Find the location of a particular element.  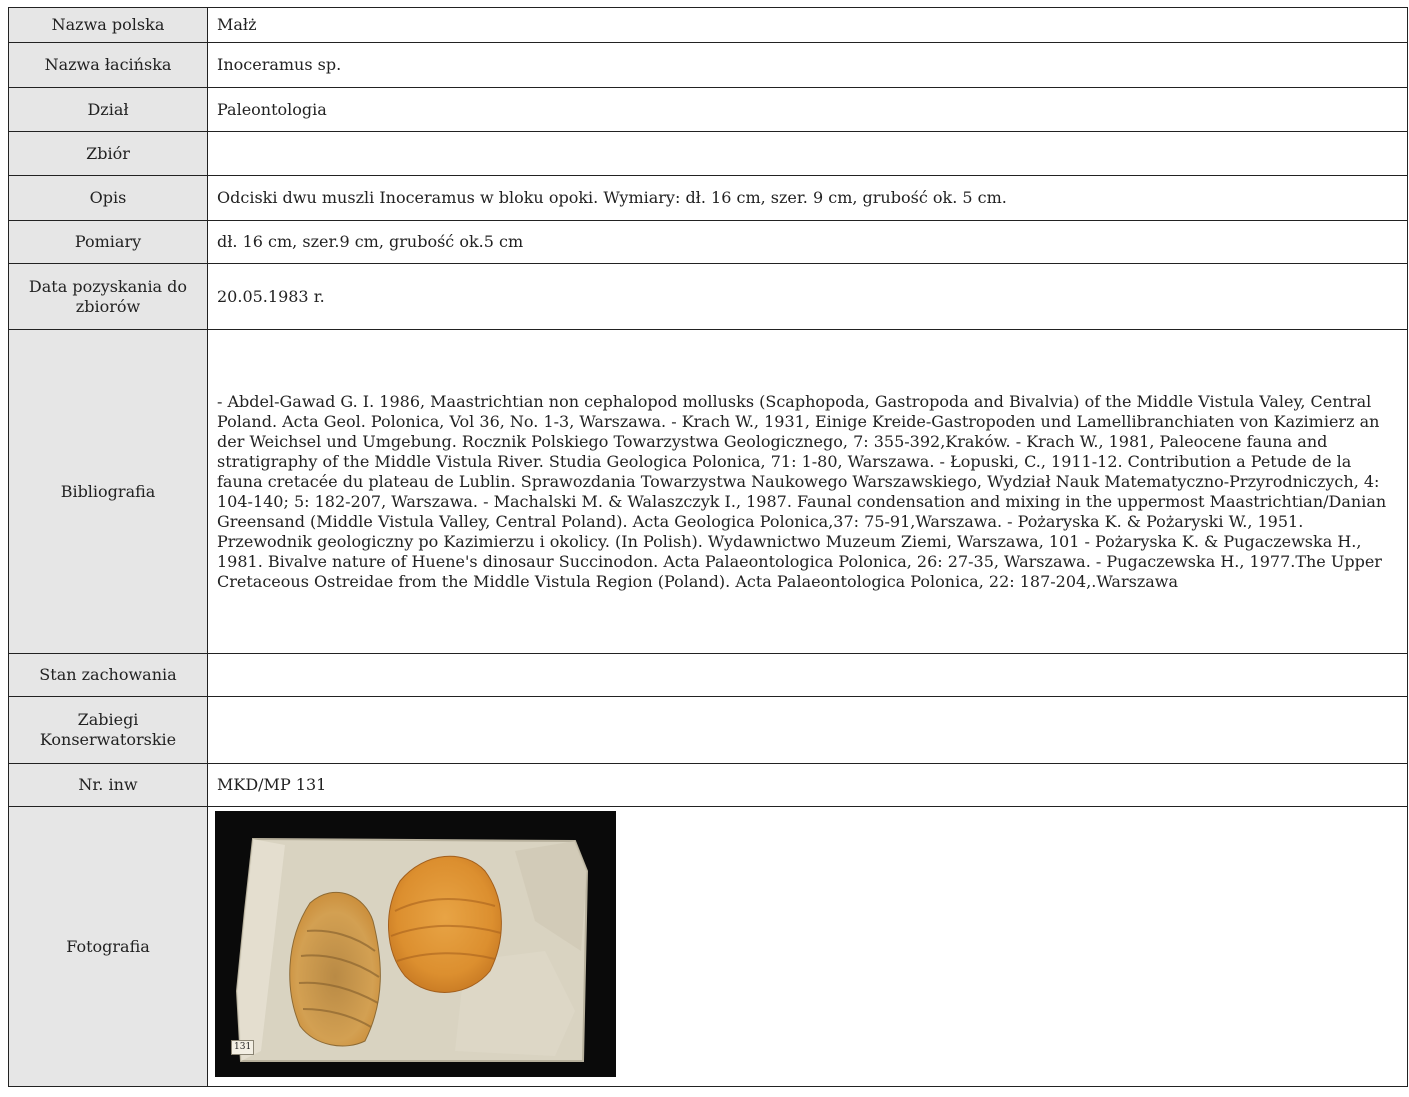

row-data-pozyskania: Data pozyskania do zbiorów 20.05.1983 r. is located at coordinates (708, 296).